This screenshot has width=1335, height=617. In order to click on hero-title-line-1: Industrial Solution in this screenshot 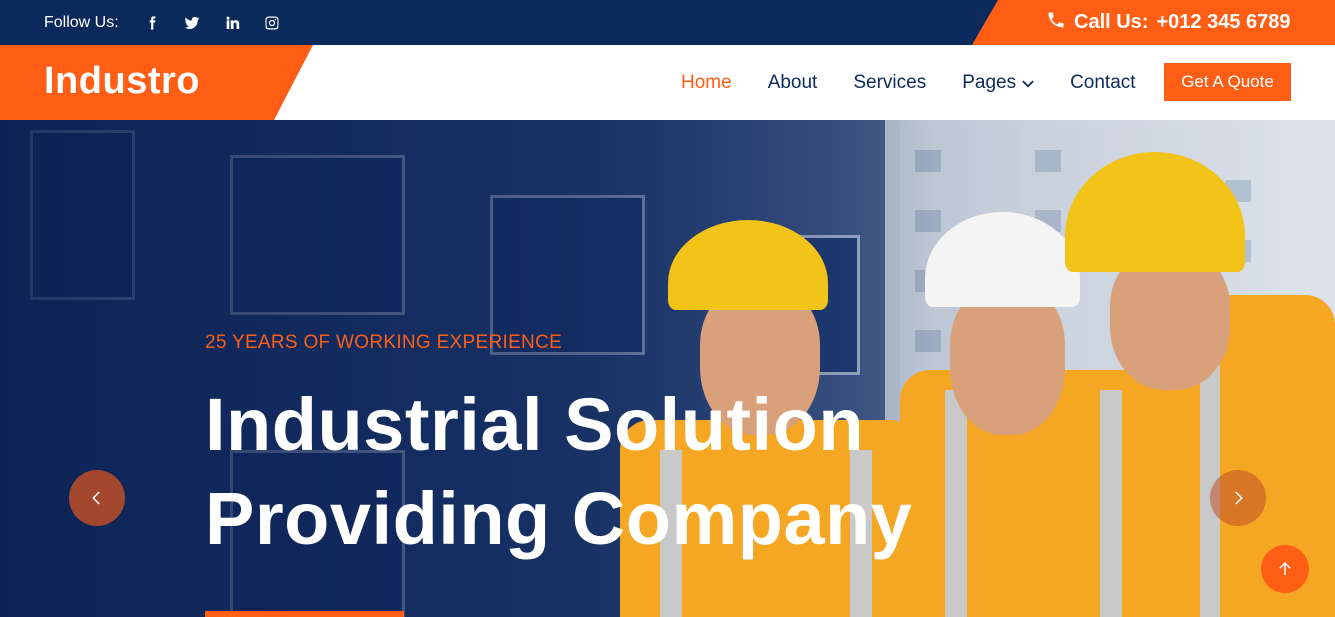, I will do `click(535, 424)`.